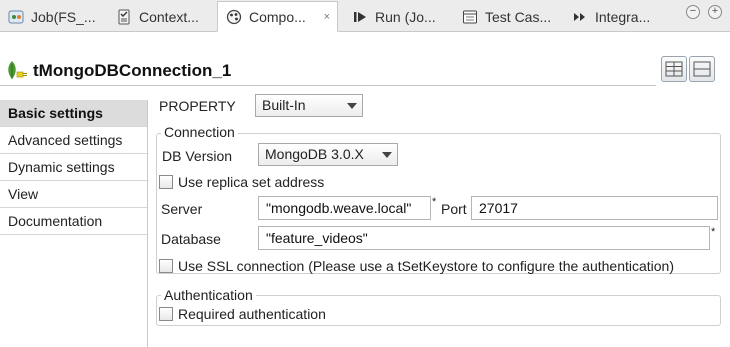  Describe the element at coordinates (73, 167) in the screenshot. I see `sidebar-item-dynamic-settings: Dynamic settings` at that location.